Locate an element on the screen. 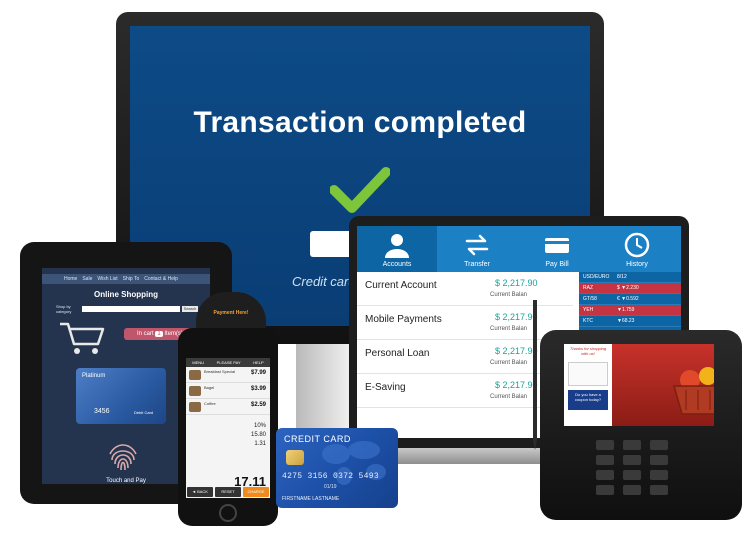 This screenshot has width=750, height=548. transfer-icon is located at coordinates (477, 245).